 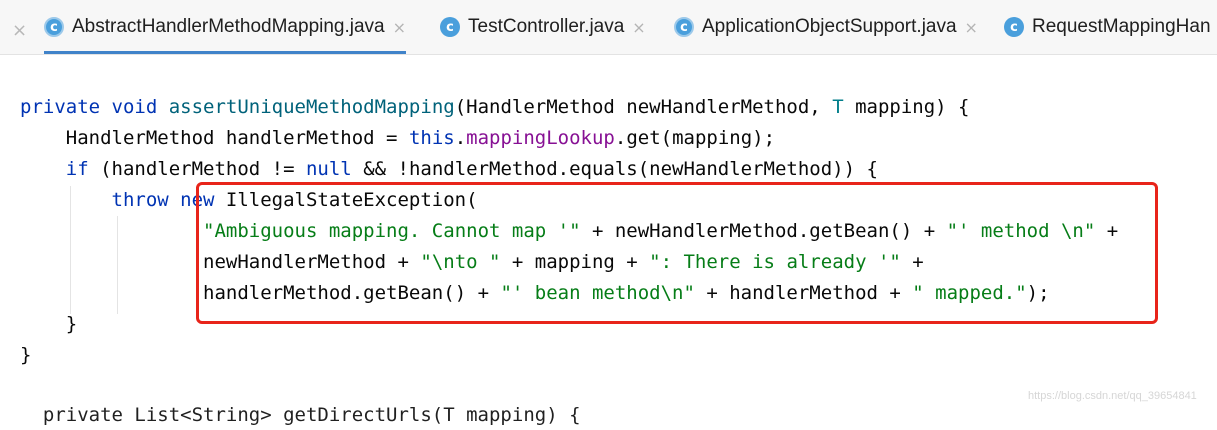 I want to click on keyword-token: null, so click(x=328, y=169).